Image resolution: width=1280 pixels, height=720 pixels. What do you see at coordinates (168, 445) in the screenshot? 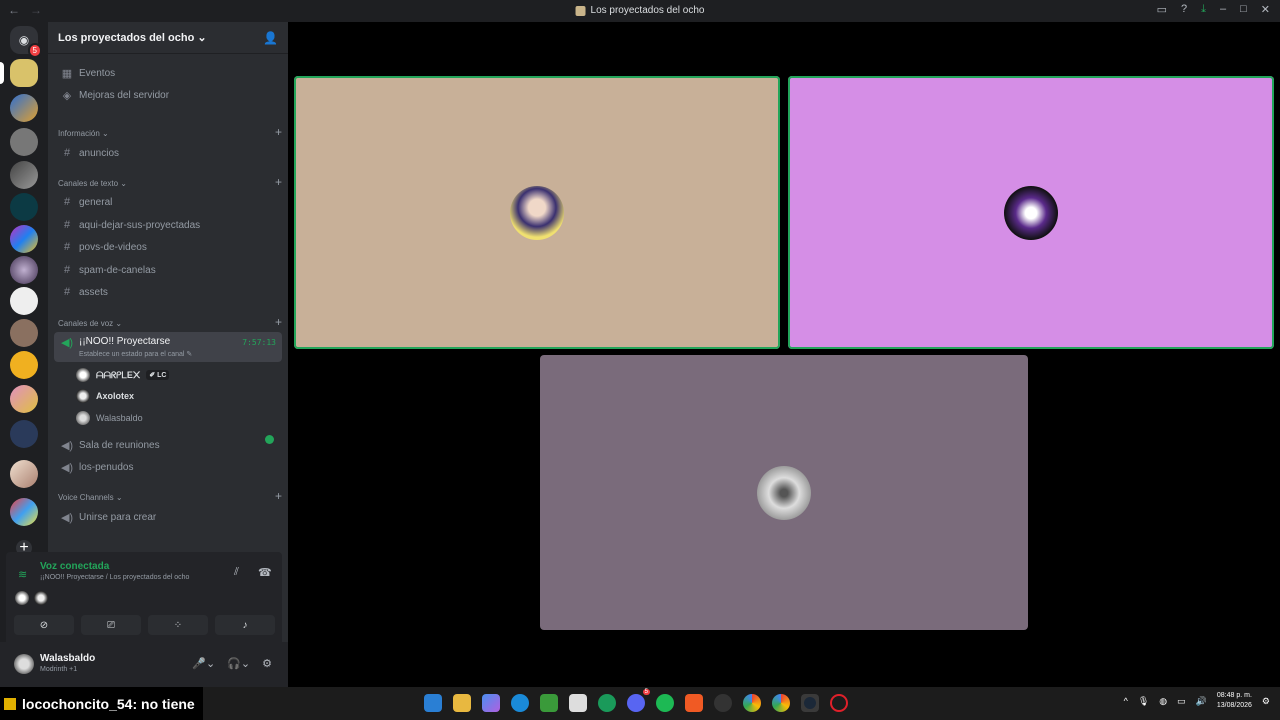
I see `voice-channel-sala: ◀) Sala de reuniones` at bounding box center [168, 445].